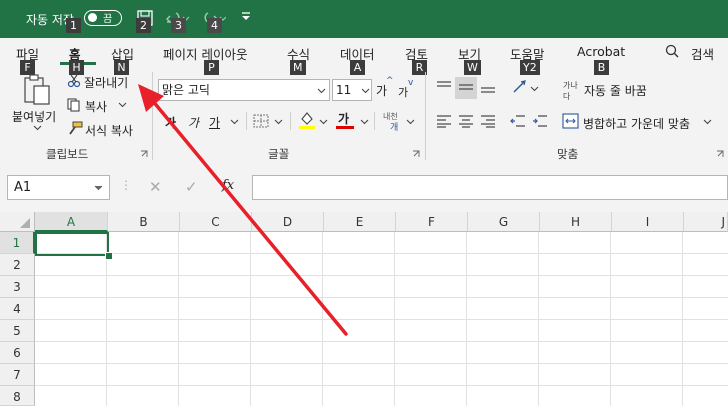 The width and height of the screenshot is (728, 408). What do you see at coordinates (122, 105) in the screenshot?
I see `copy-dropdown-icon` at bounding box center [122, 105].